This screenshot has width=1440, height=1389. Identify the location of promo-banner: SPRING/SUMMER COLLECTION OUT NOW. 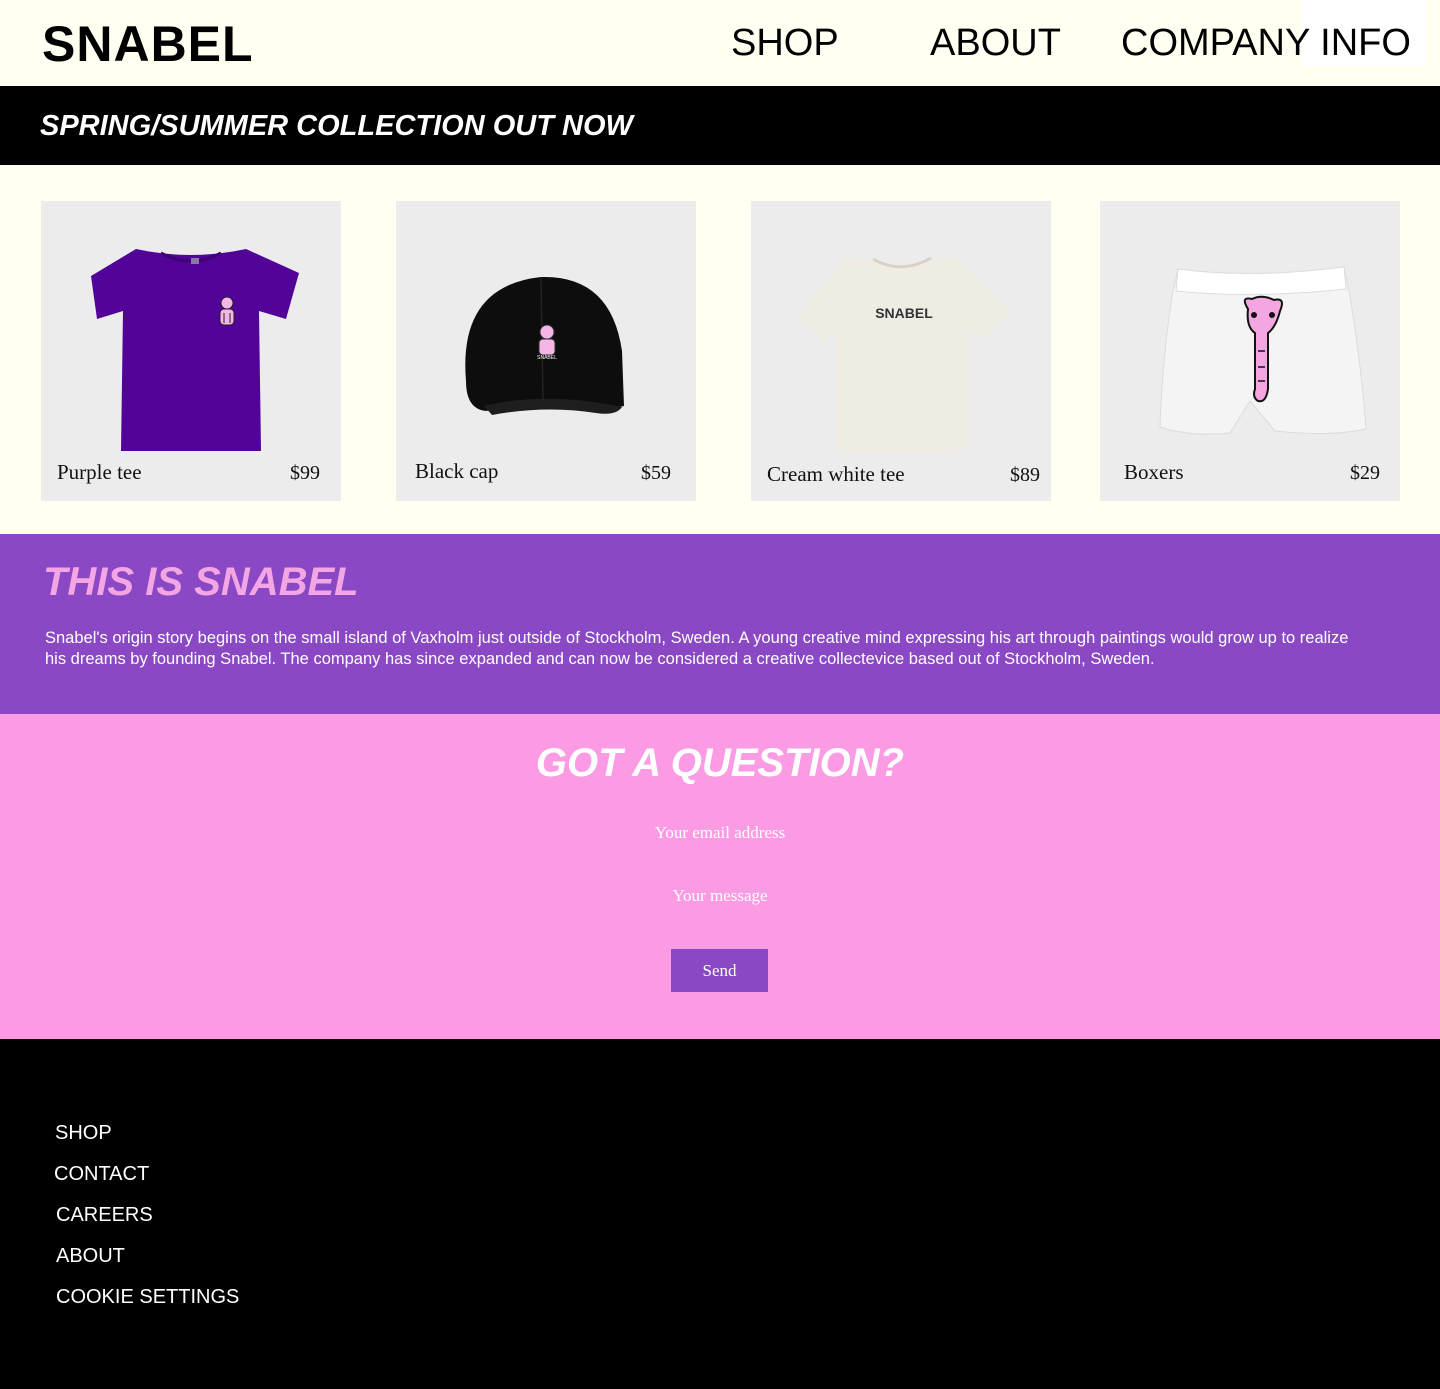
(720, 125).